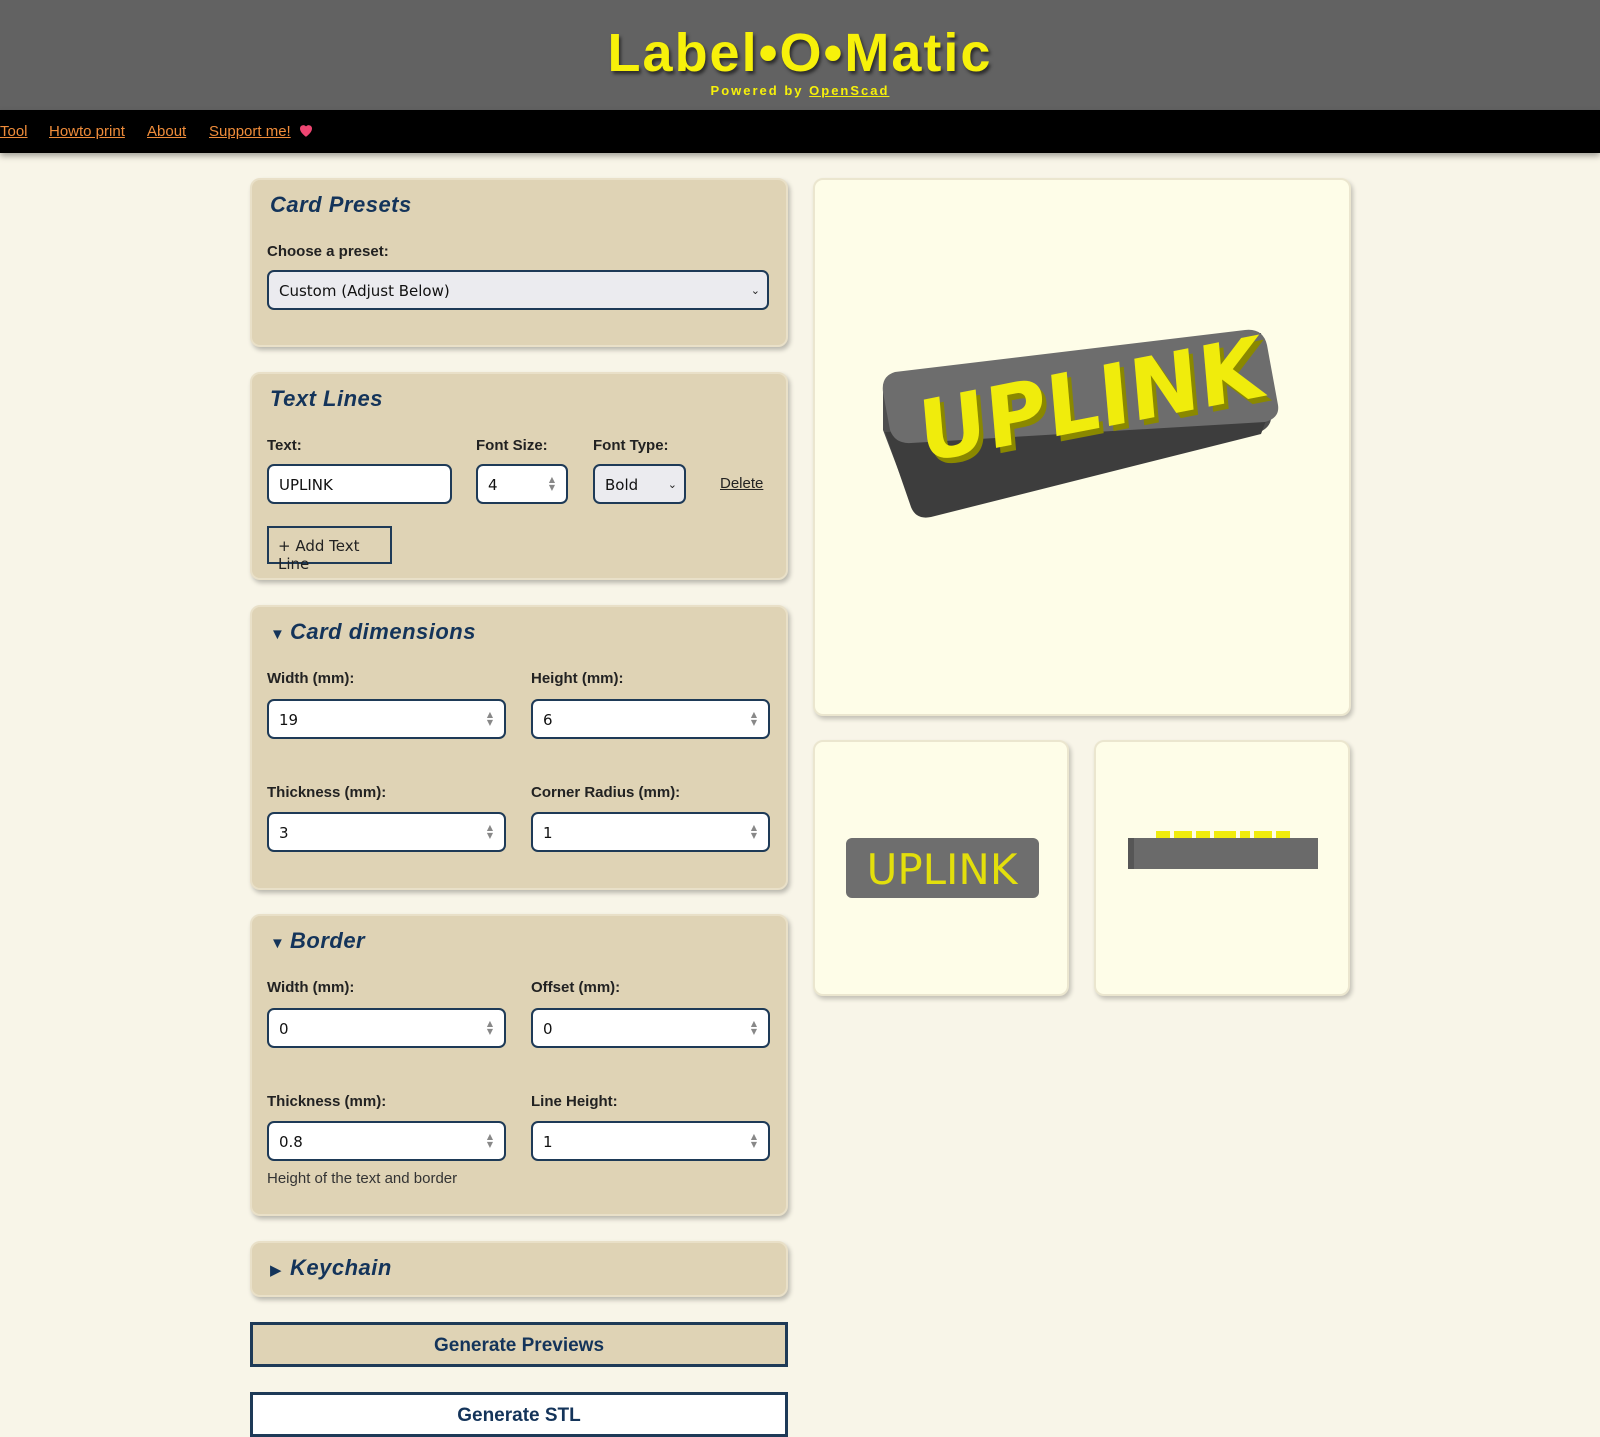  I want to click on border-thickness-value: 0.8, so click(291, 1142).